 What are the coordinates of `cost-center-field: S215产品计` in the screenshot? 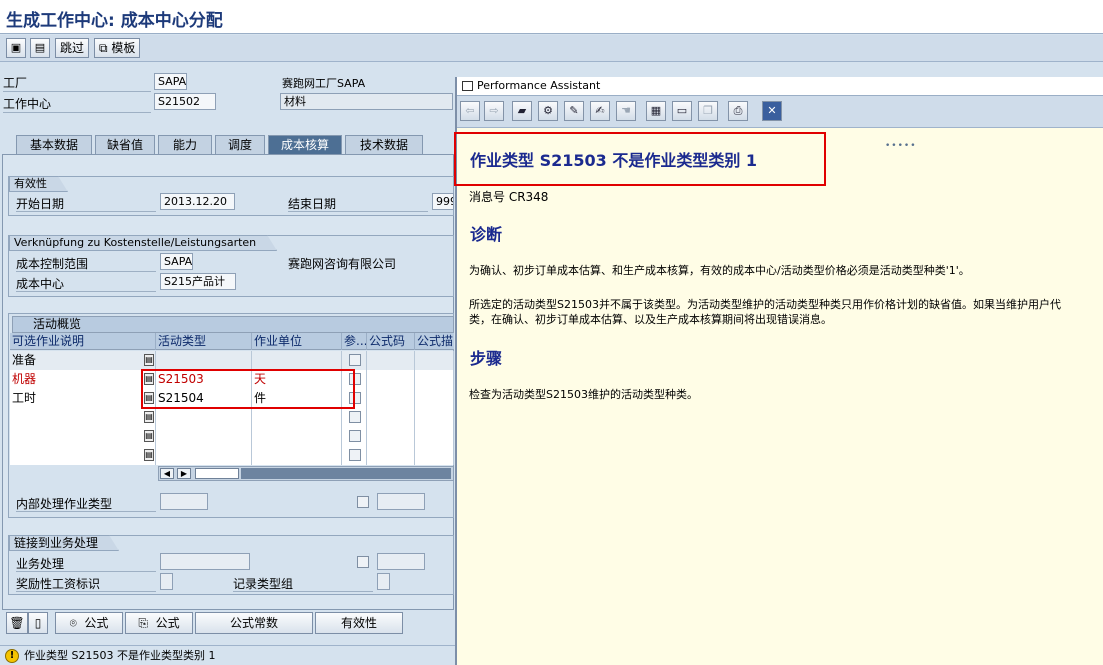 It's located at (198, 281).